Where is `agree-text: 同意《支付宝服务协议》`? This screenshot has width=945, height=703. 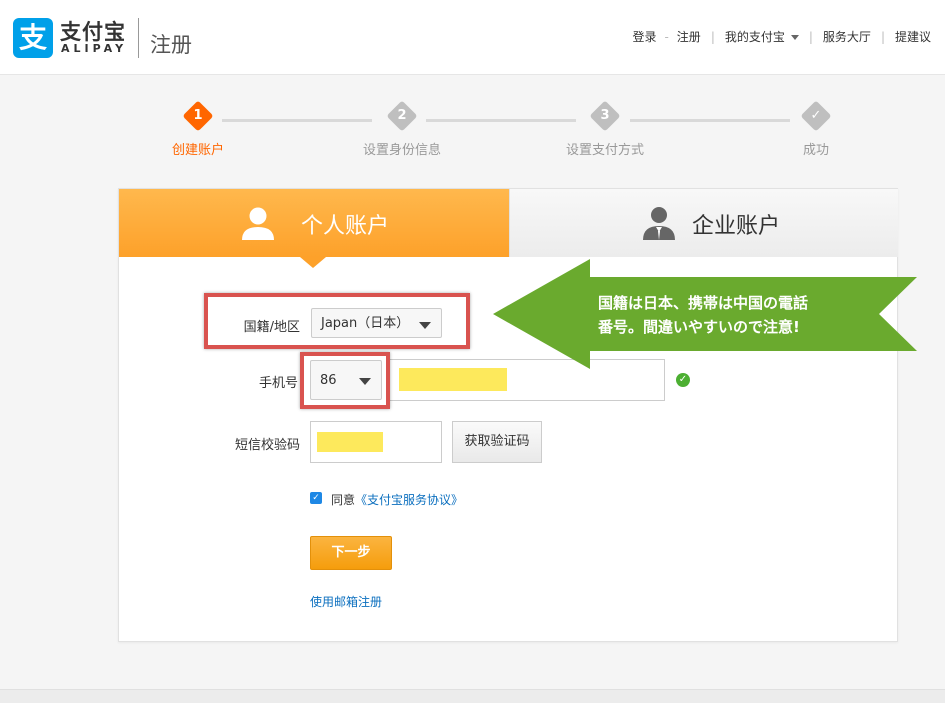 agree-text: 同意《支付宝服务协议》 is located at coordinates (397, 499).